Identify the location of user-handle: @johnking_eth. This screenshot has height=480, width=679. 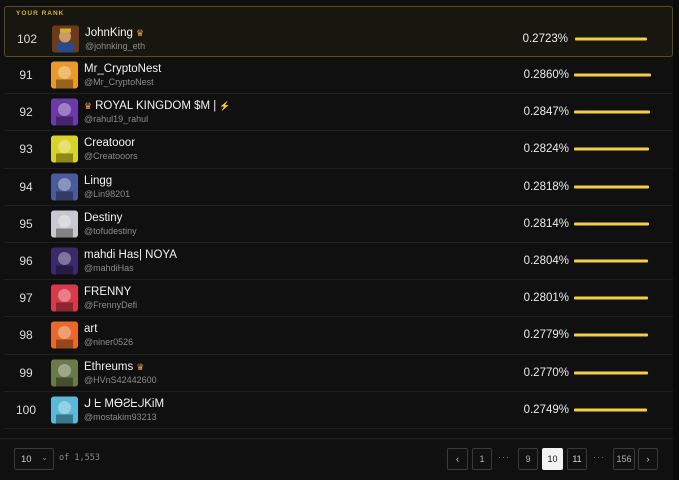
(115, 45).